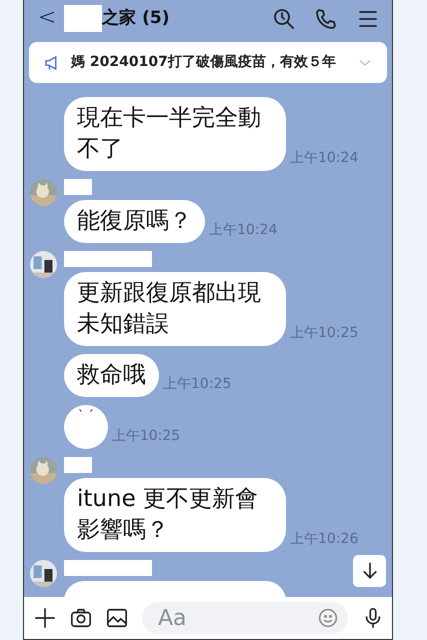 The image size is (427, 640). Describe the element at coordinates (328, 618) in the screenshot. I see `smiley-icon` at that location.